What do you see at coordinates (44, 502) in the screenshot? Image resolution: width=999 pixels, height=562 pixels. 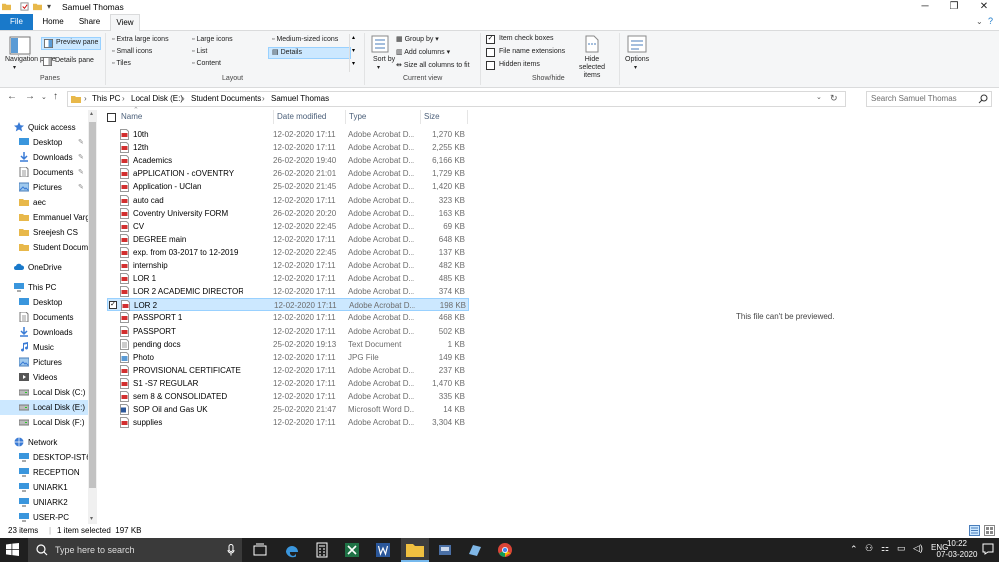 I see `nav-item: UNIARK2` at bounding box center [44, 502].